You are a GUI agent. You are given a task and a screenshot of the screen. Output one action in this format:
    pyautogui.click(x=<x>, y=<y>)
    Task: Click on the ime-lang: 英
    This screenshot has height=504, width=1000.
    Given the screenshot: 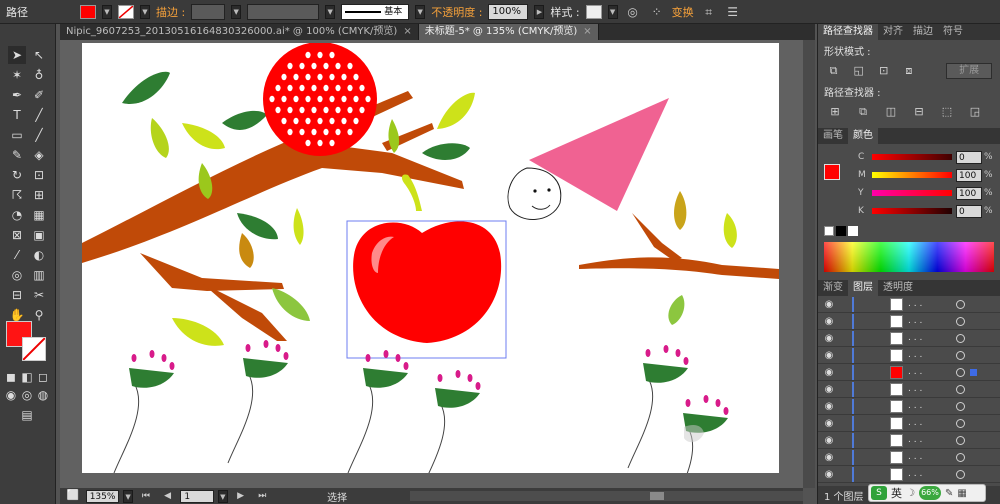 What is the action you would take?
    pyautogui.click(x=896, y=493)
    